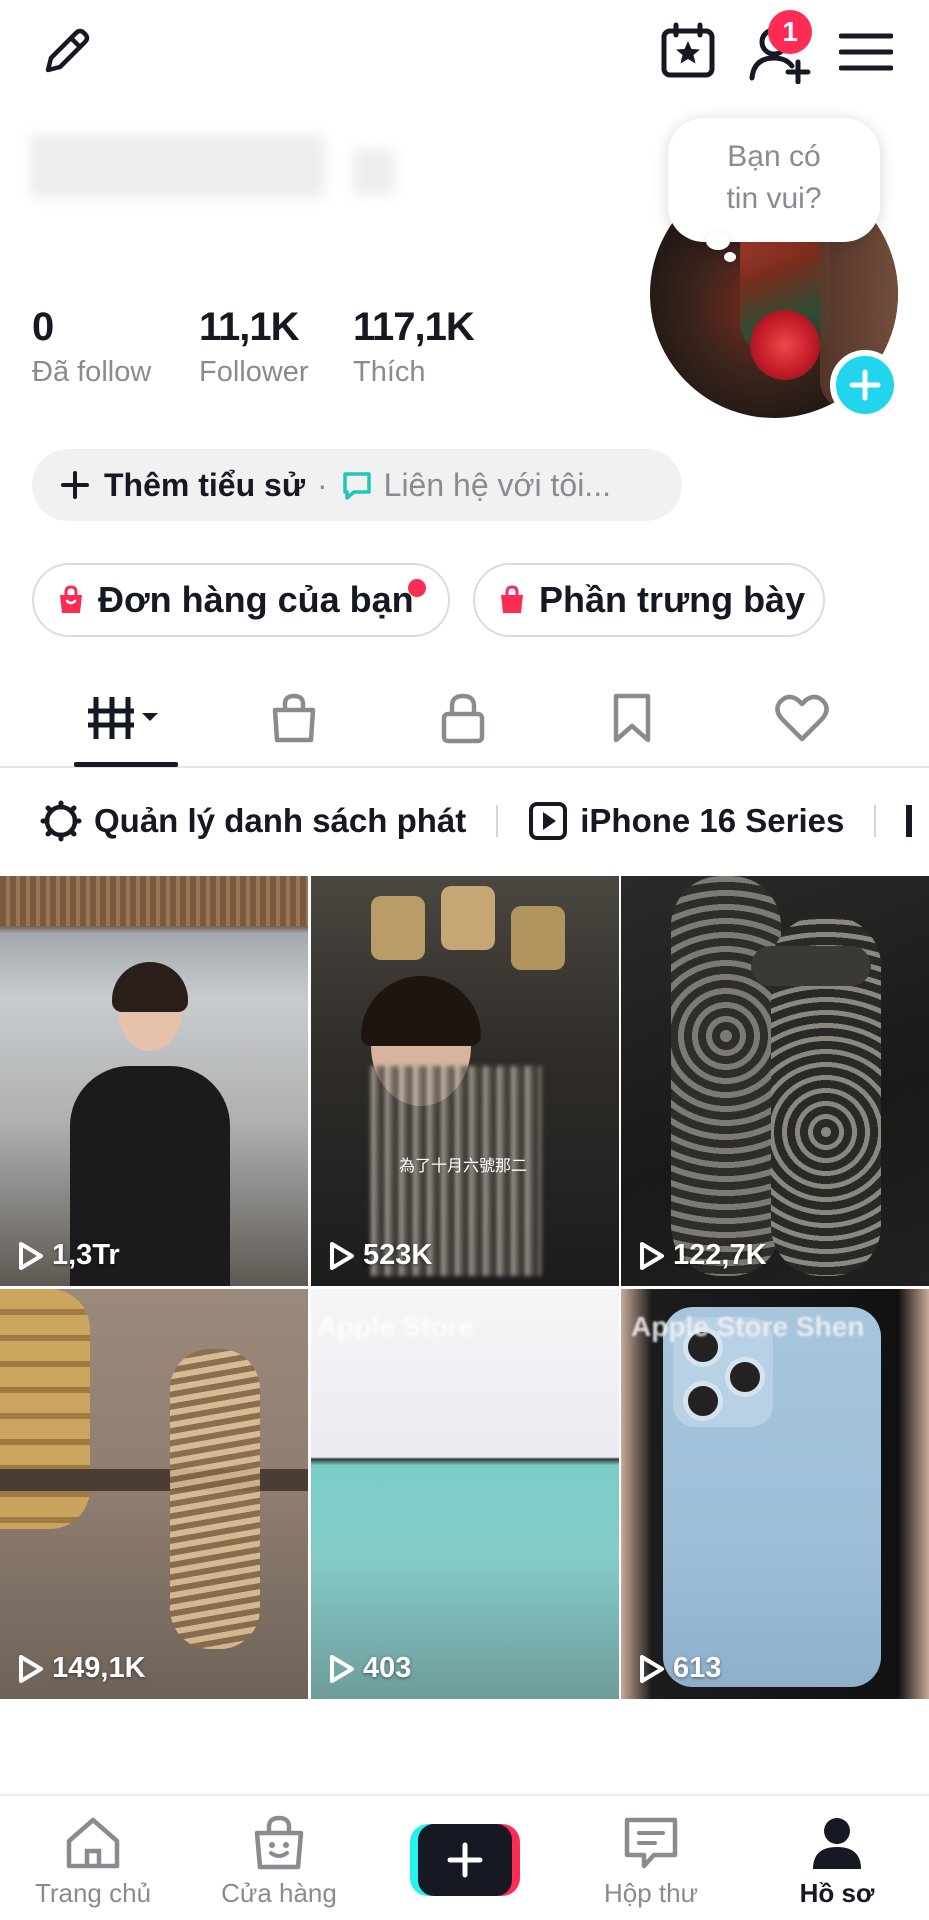 Image resolution: width=929 pixels, height=1920 pixels. Describe the element at coordinates (775, 1081) in the screenshot. I see `video-thumbnail: 122,7K` at that location.